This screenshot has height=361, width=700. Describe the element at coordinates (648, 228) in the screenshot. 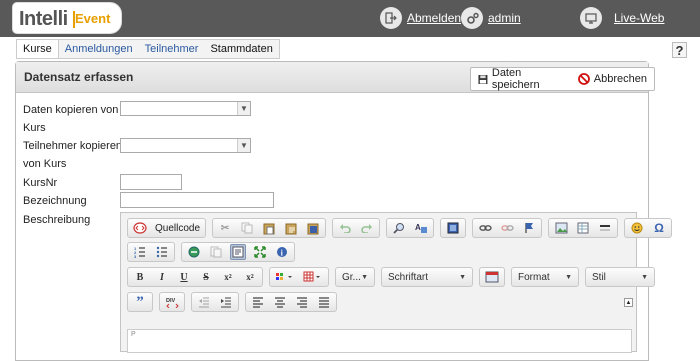

I see `special-group: Ω` at that location.